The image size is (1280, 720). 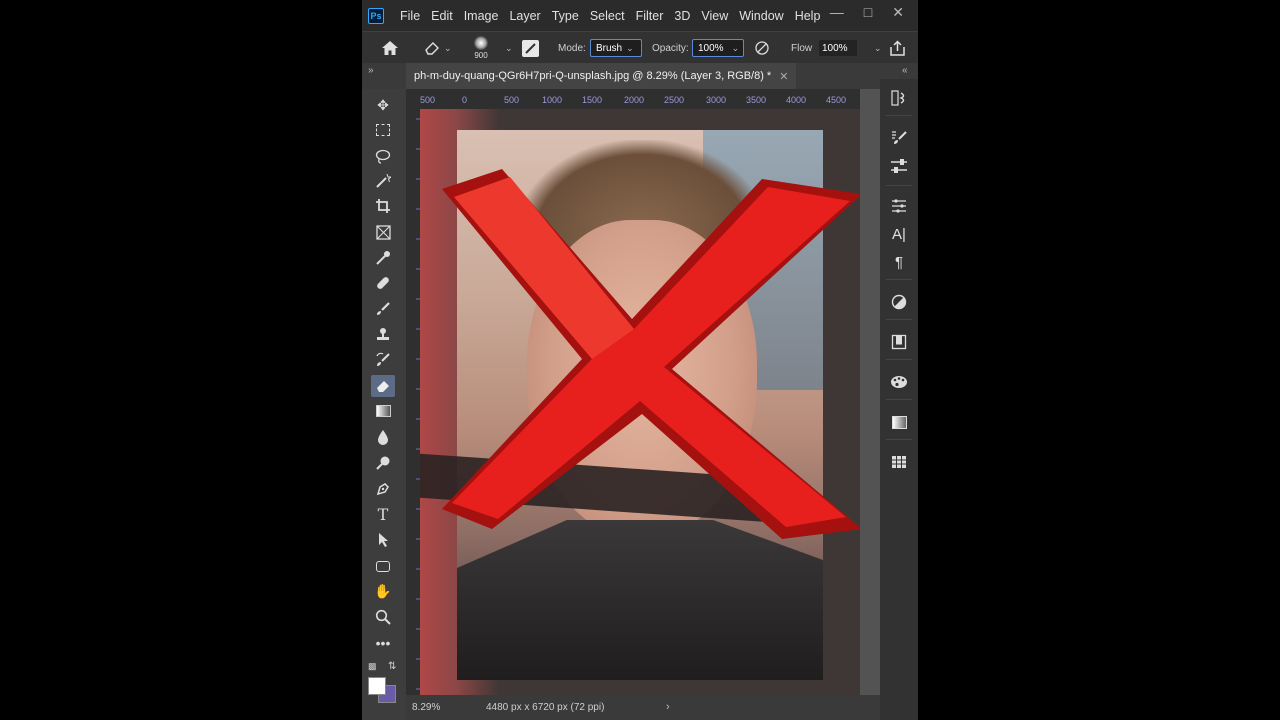 What do you see at coordinates (670, 48) in the screenshot?
I see `opacity-label: Opacity:` at bounding box center [670, 48].